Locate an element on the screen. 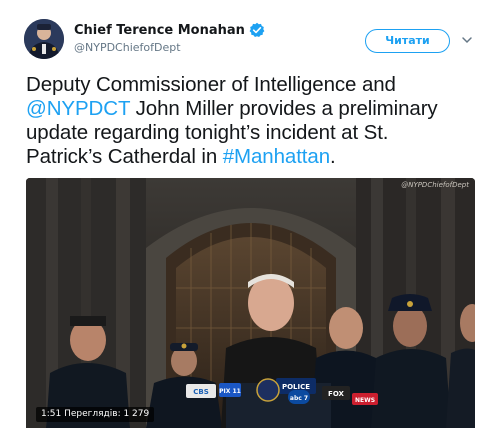 The height and width of the screenshot is (428, 477). mention-link: @NYPDCT is located at coordinates (78, 108).